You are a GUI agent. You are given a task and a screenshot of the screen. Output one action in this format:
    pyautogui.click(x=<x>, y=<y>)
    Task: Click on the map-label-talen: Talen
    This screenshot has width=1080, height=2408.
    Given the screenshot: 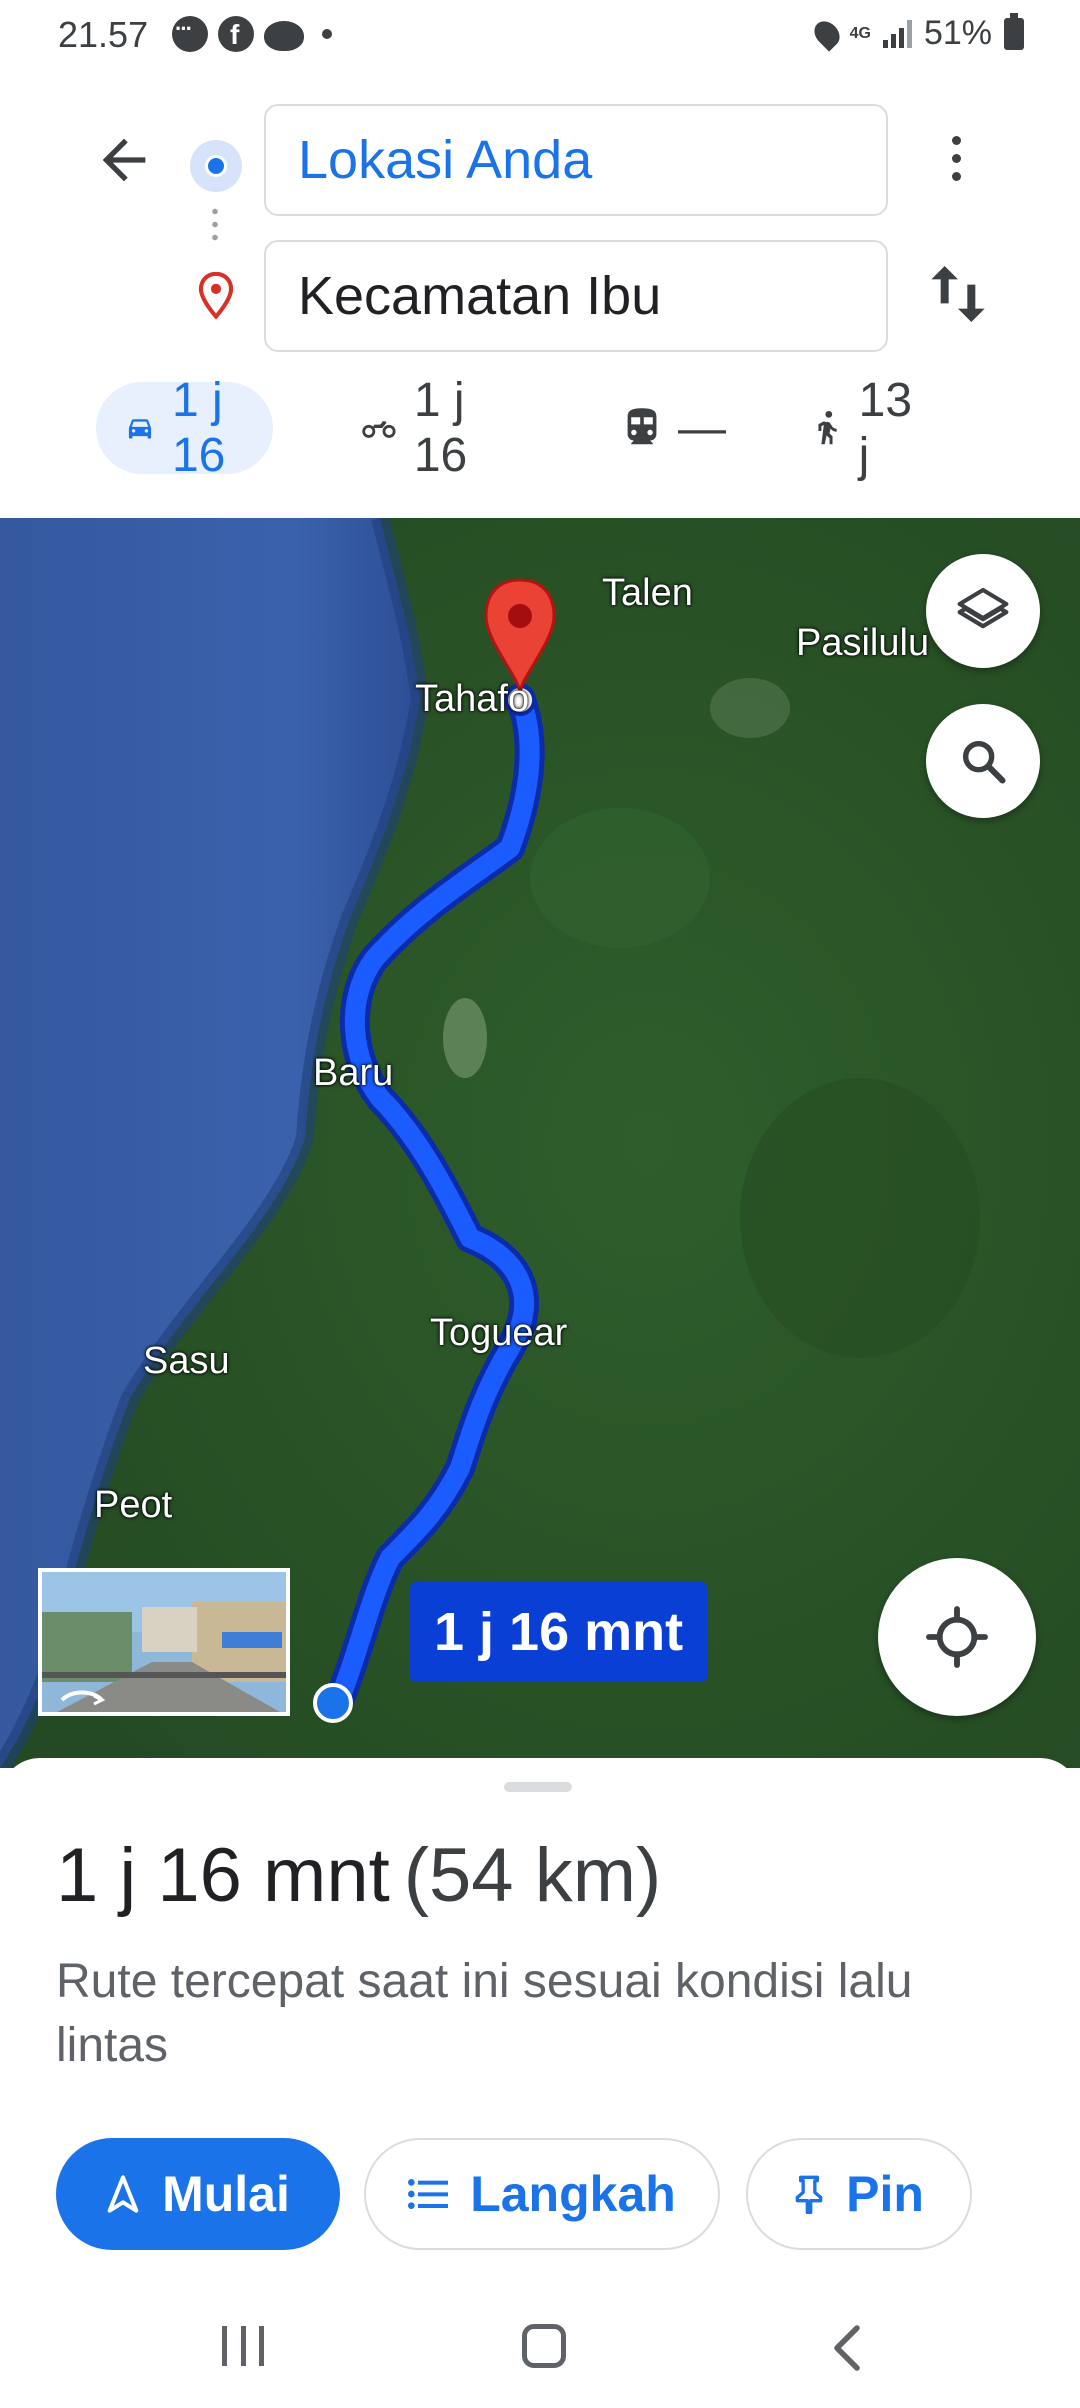 What is the action you would take?
    pyautogui.click(x=647, y=593)
    